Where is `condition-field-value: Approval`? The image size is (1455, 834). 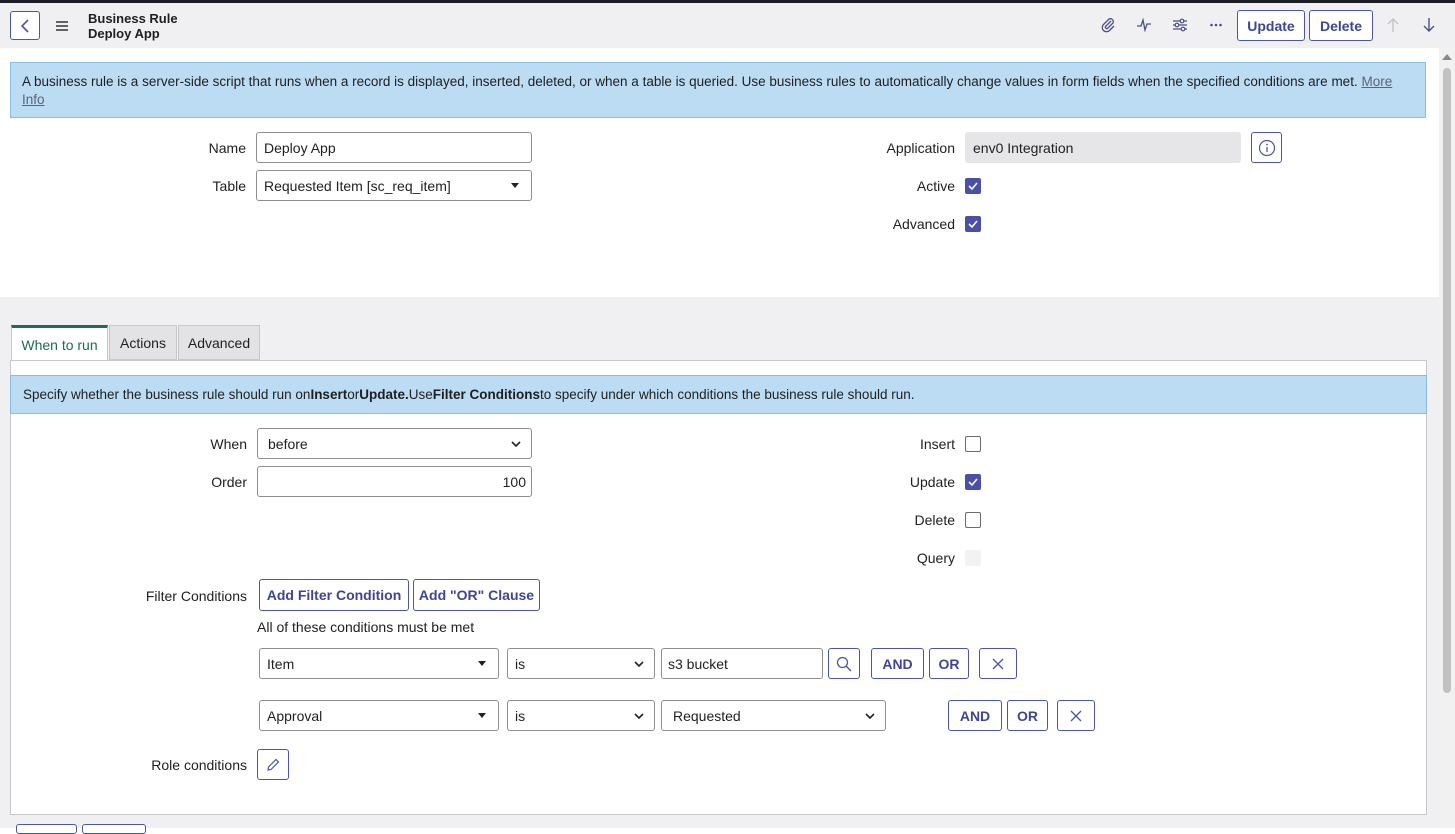
condition-field-value: Approval is located at coordinates (295, 715).